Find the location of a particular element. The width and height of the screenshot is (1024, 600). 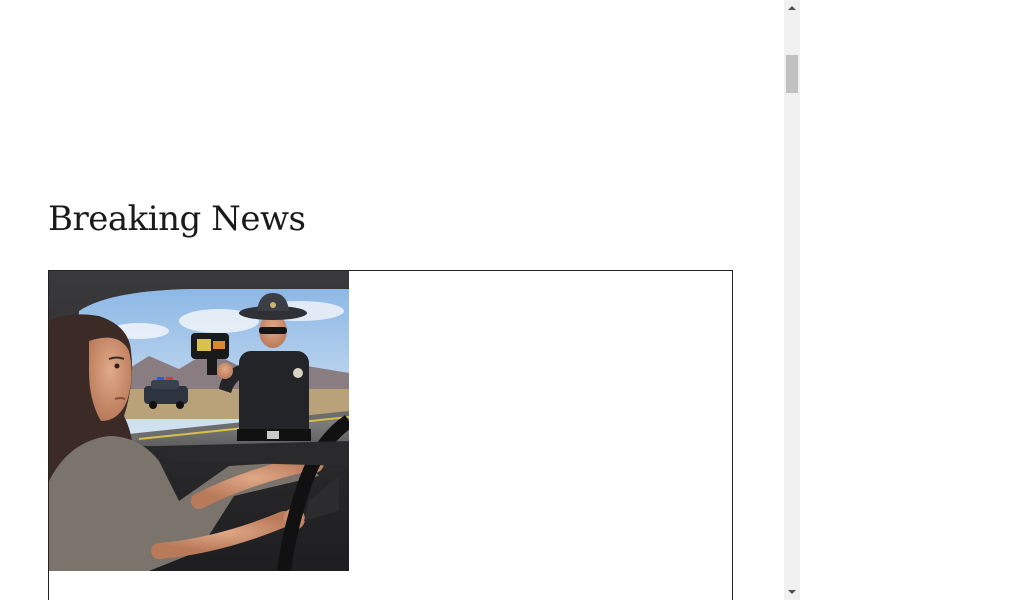

news-image is located at coordinates (199, 421).